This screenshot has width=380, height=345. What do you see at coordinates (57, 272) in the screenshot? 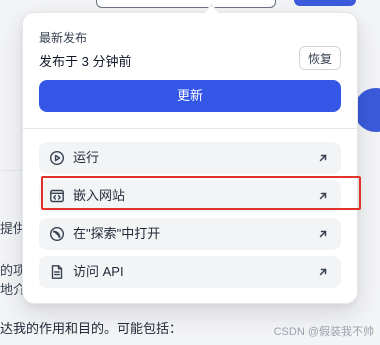
I see `document-api-icon` at bounding box center [57, 272].